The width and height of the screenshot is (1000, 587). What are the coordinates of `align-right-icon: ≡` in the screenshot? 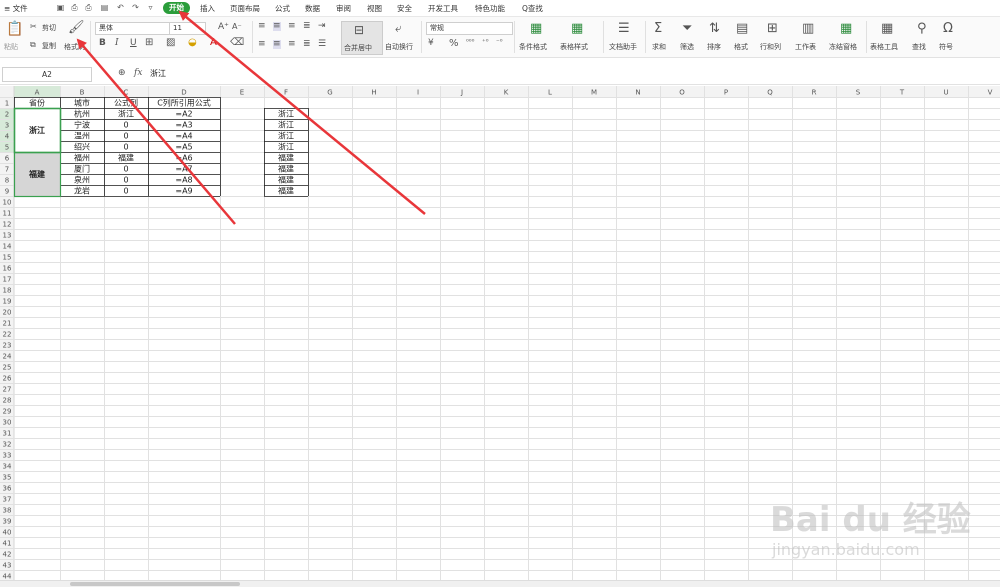 It's located at (292, 44).